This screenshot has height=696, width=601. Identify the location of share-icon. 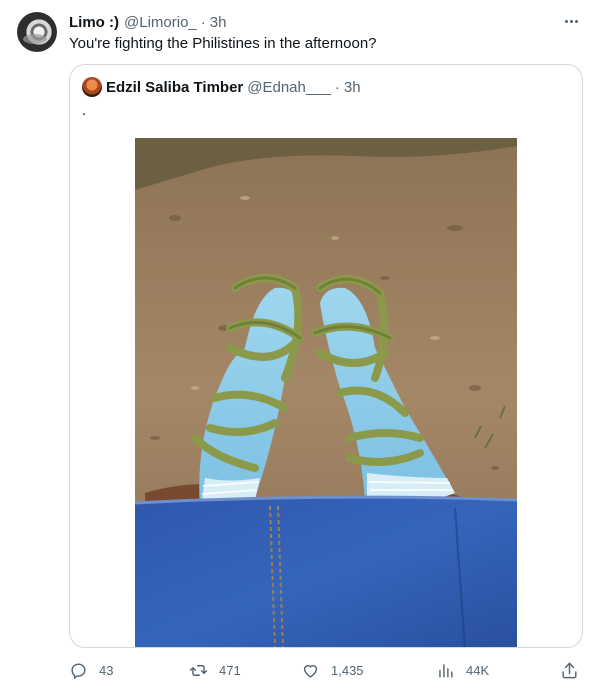
(569, 670).